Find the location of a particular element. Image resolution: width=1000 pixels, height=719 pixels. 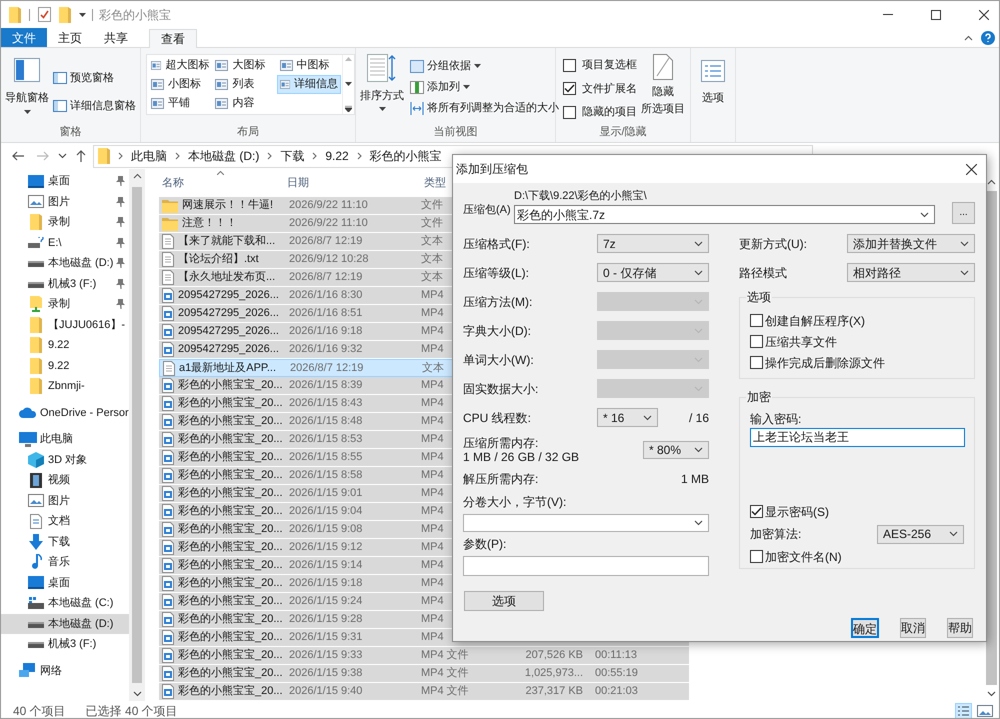

file-date: 2026/1/15 9:12 is located at coordinates (326, 548).